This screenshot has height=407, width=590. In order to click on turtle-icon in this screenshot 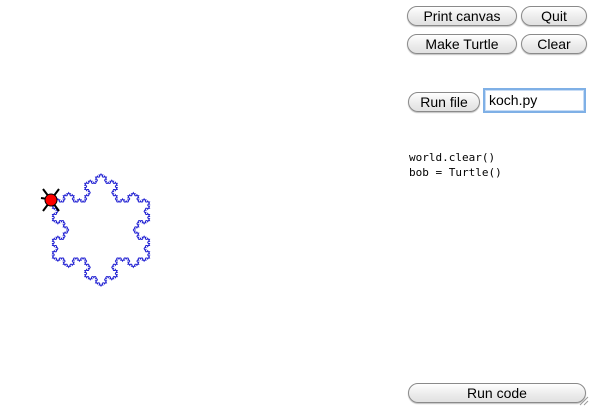, I will do `click(50, 200)`.